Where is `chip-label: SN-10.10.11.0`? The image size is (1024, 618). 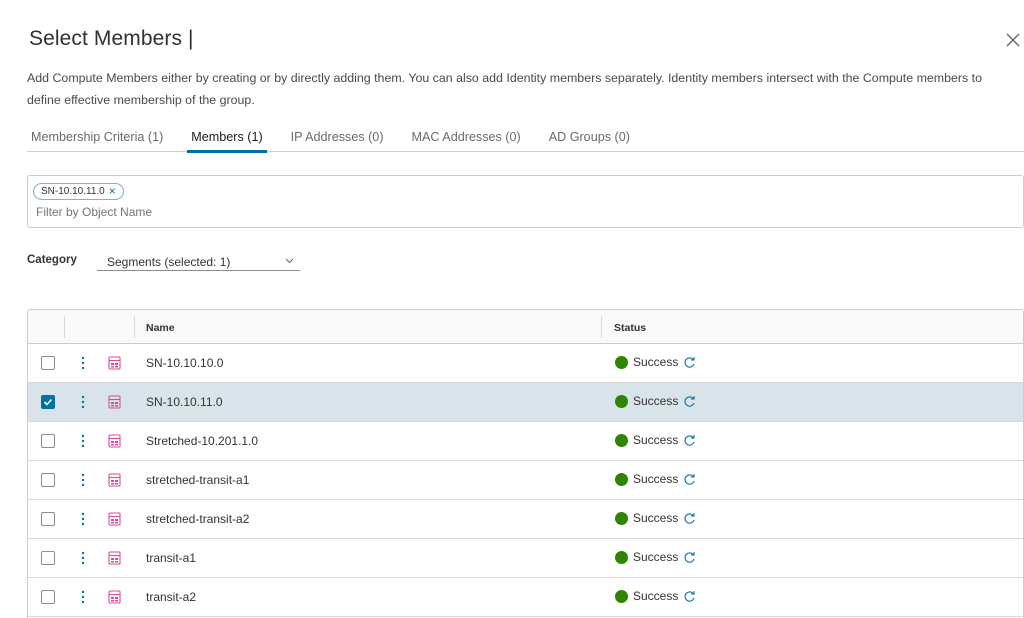 chip-label: SN-10.10.11.0 is located at coordinates (73, 191).